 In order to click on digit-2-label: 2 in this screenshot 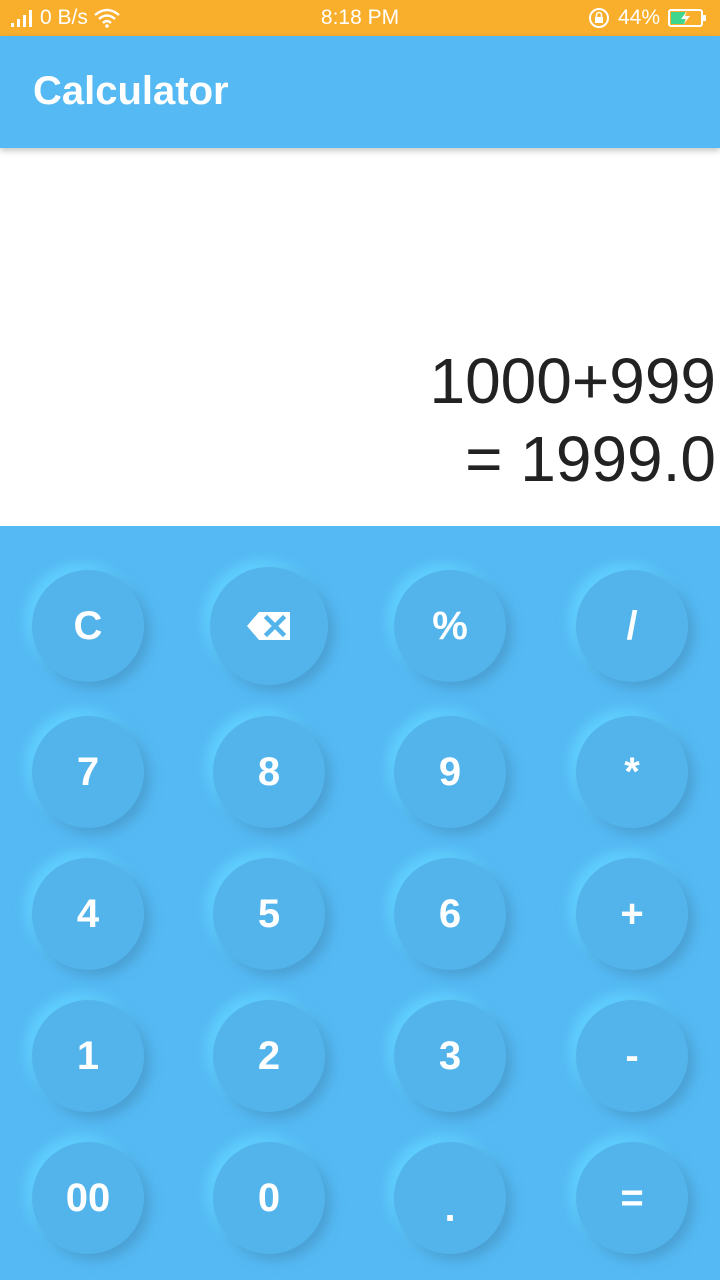, I will do `click(269, 1055)`.